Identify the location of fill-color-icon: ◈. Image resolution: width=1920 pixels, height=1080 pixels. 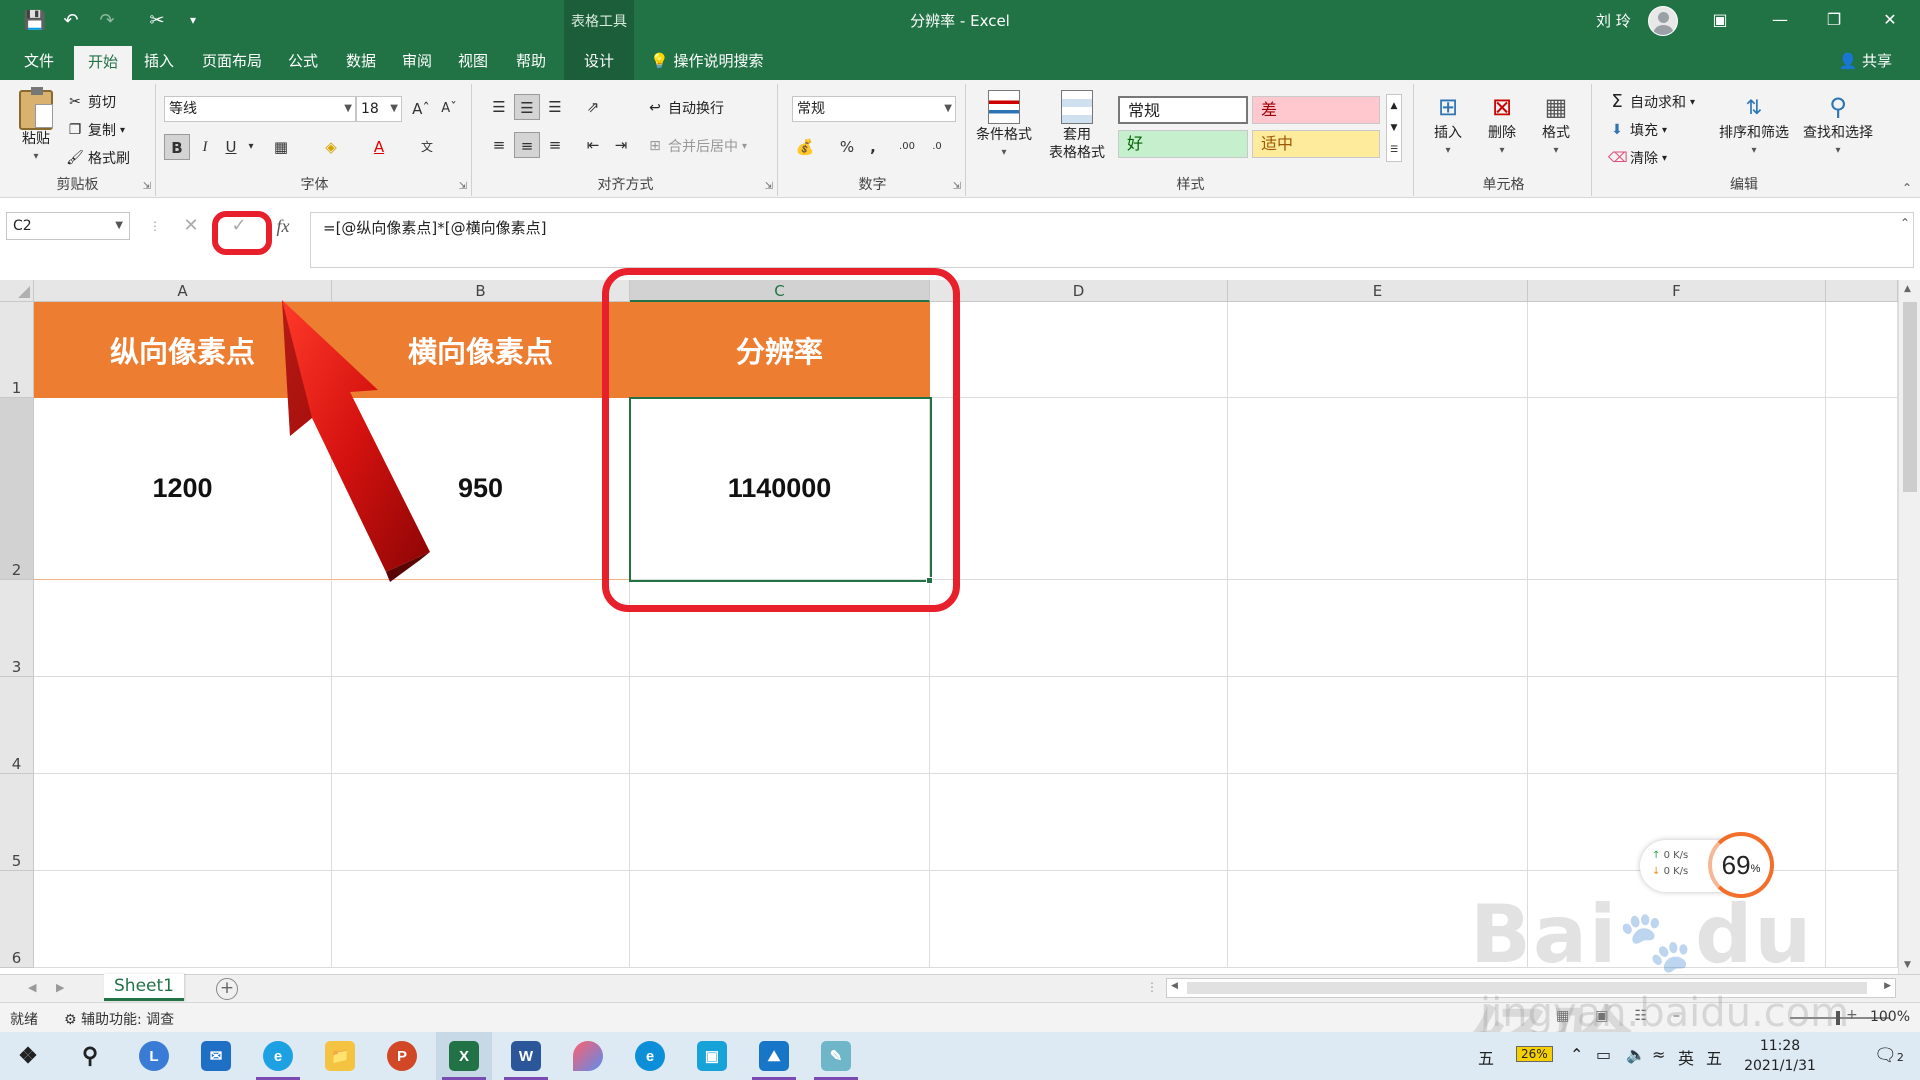
(331, 147).